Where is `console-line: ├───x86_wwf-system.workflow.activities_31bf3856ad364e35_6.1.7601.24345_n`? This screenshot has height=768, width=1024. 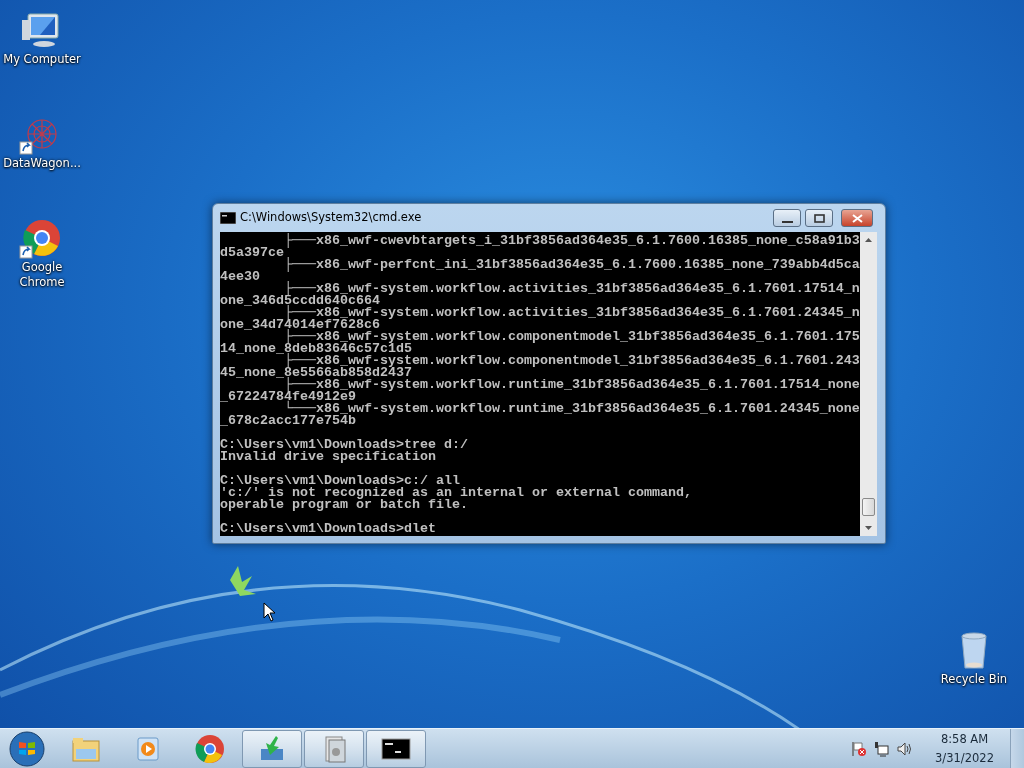 console-line: ├───x86_wwf-system.workflow.activities_31bf3856ad364e35_6.1.7601.24345_n is located at coordinates (572, 313).